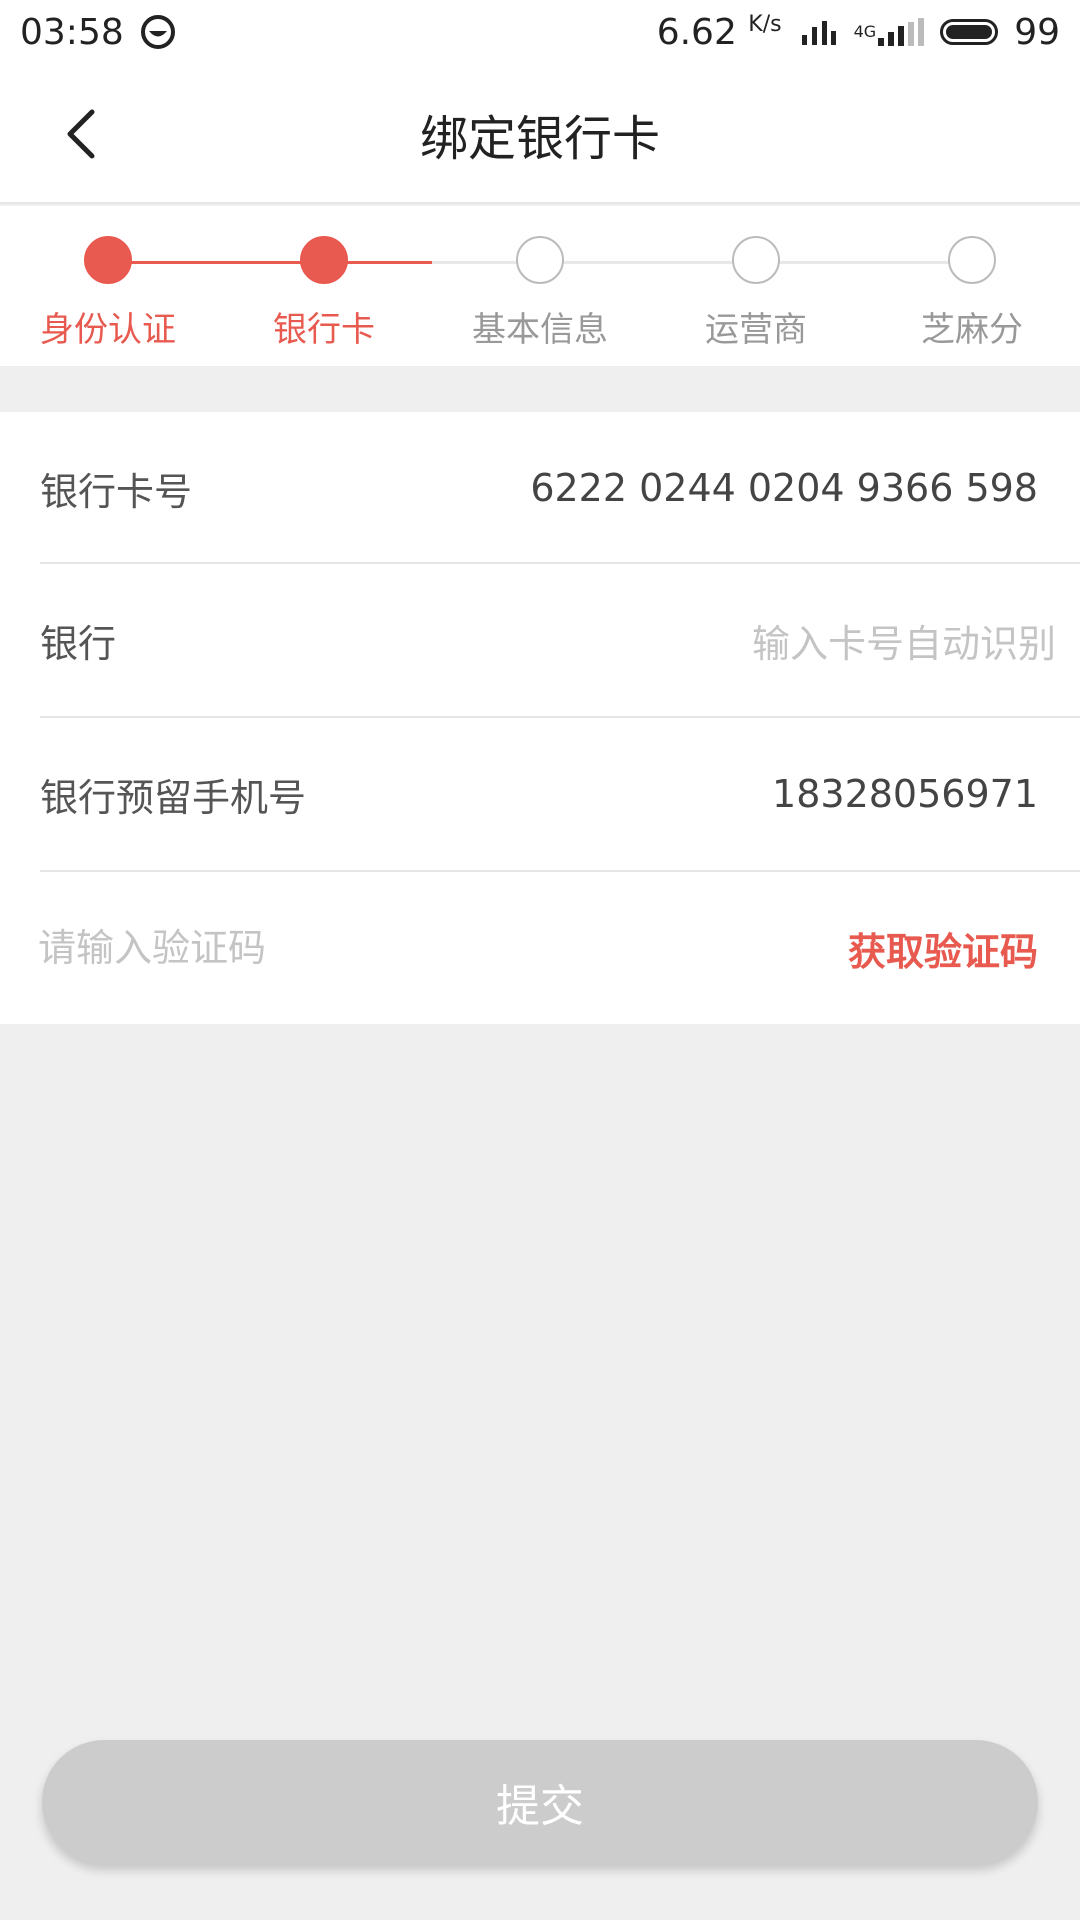 The width and height of the screenshot is (1080, 1920). I want to click on verification-code-input, so click(288, 948).